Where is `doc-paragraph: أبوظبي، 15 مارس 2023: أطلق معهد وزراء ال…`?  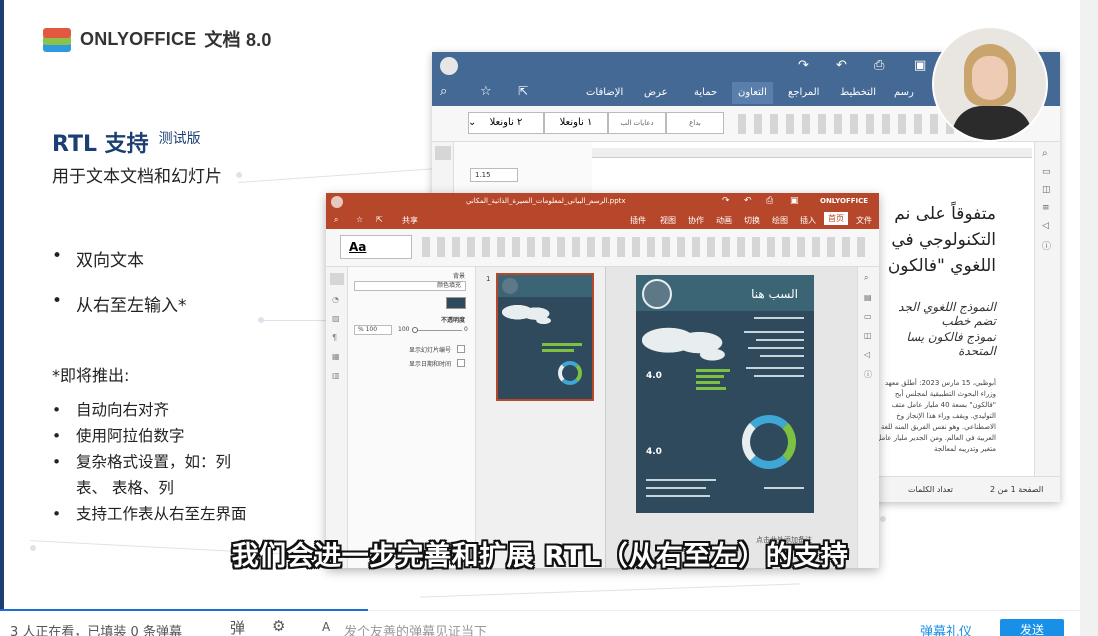 doc-paragraph: أبوظبي، 15 مارس 2023: أطلق معهد وزراء ال… is located at coordinates (936, 416).